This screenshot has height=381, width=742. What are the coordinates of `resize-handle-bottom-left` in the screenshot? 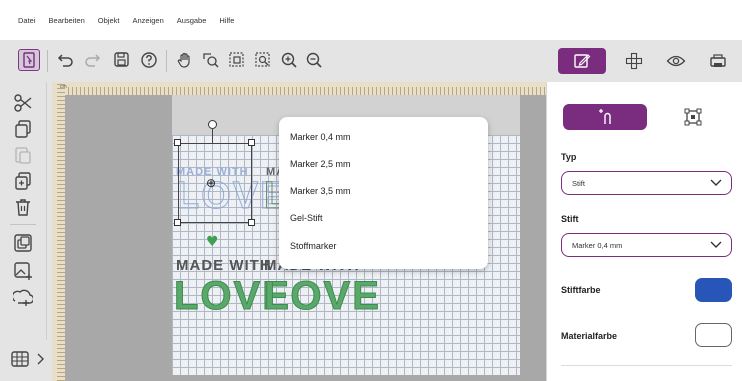 It's located at (177, 222).